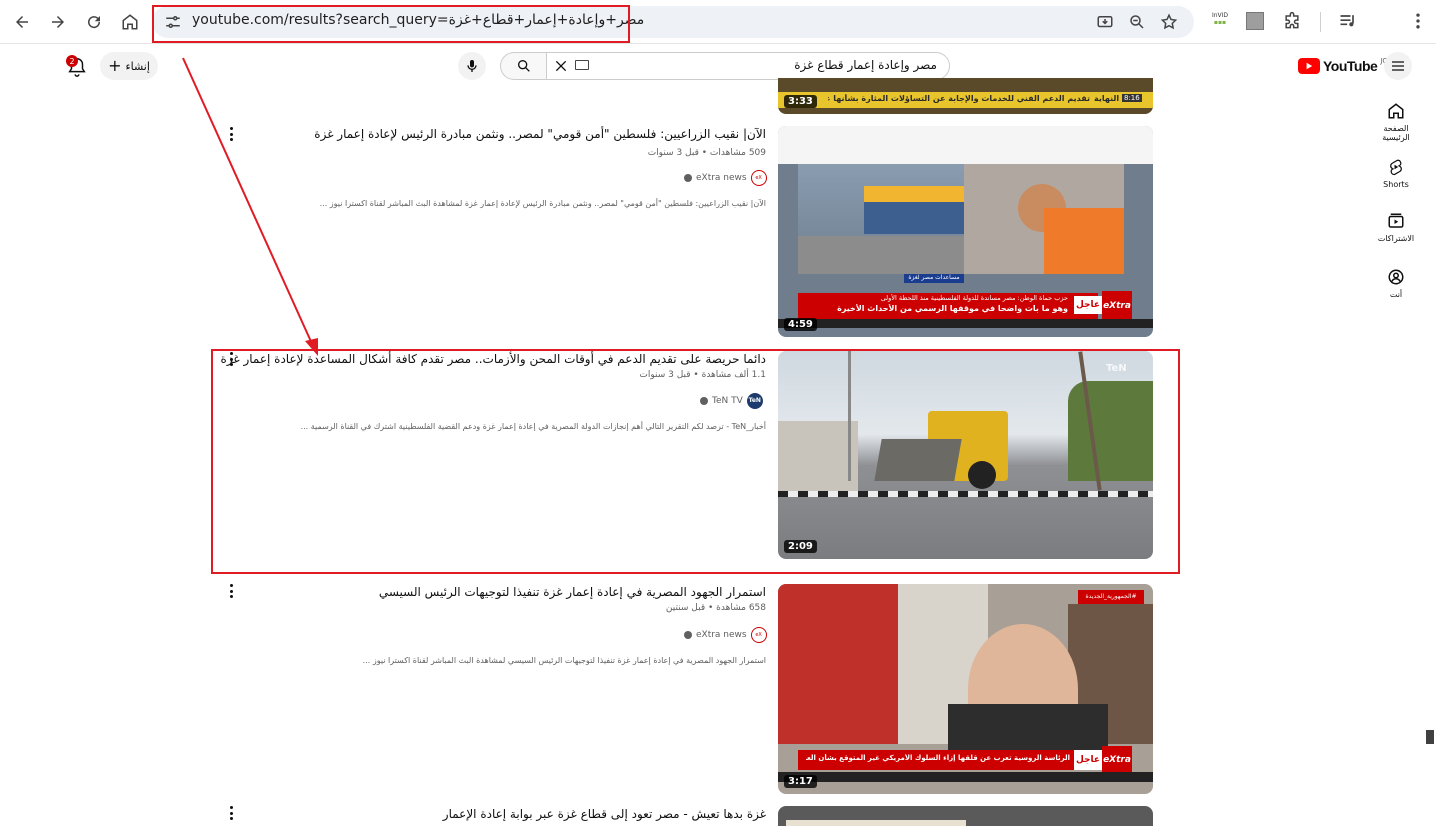  Describe the element at coordinates (1111, 597) in the screenshot. I see `thumb-badge: #الجمهورية_الجديدة` at that location.